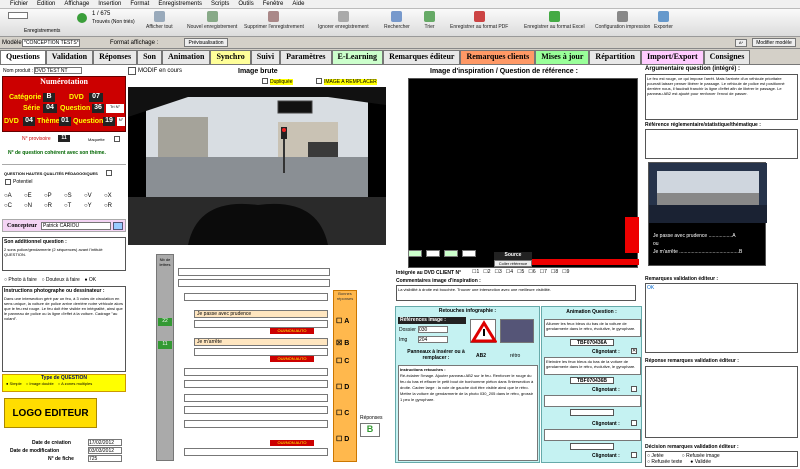 The width and height of the screenshot is (800, 469). I want to click on letter-radio-letters_row2-4: ○Y, so click(88, 206).